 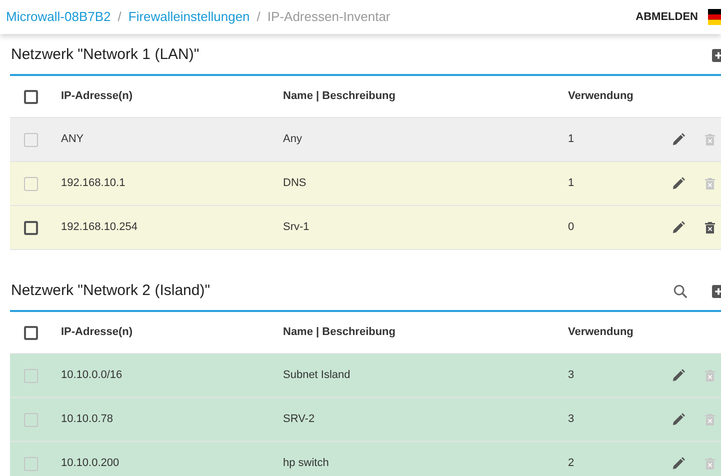 I want to click on ip-address-cell: 192.168.10.254, so click(x=99, y=227).